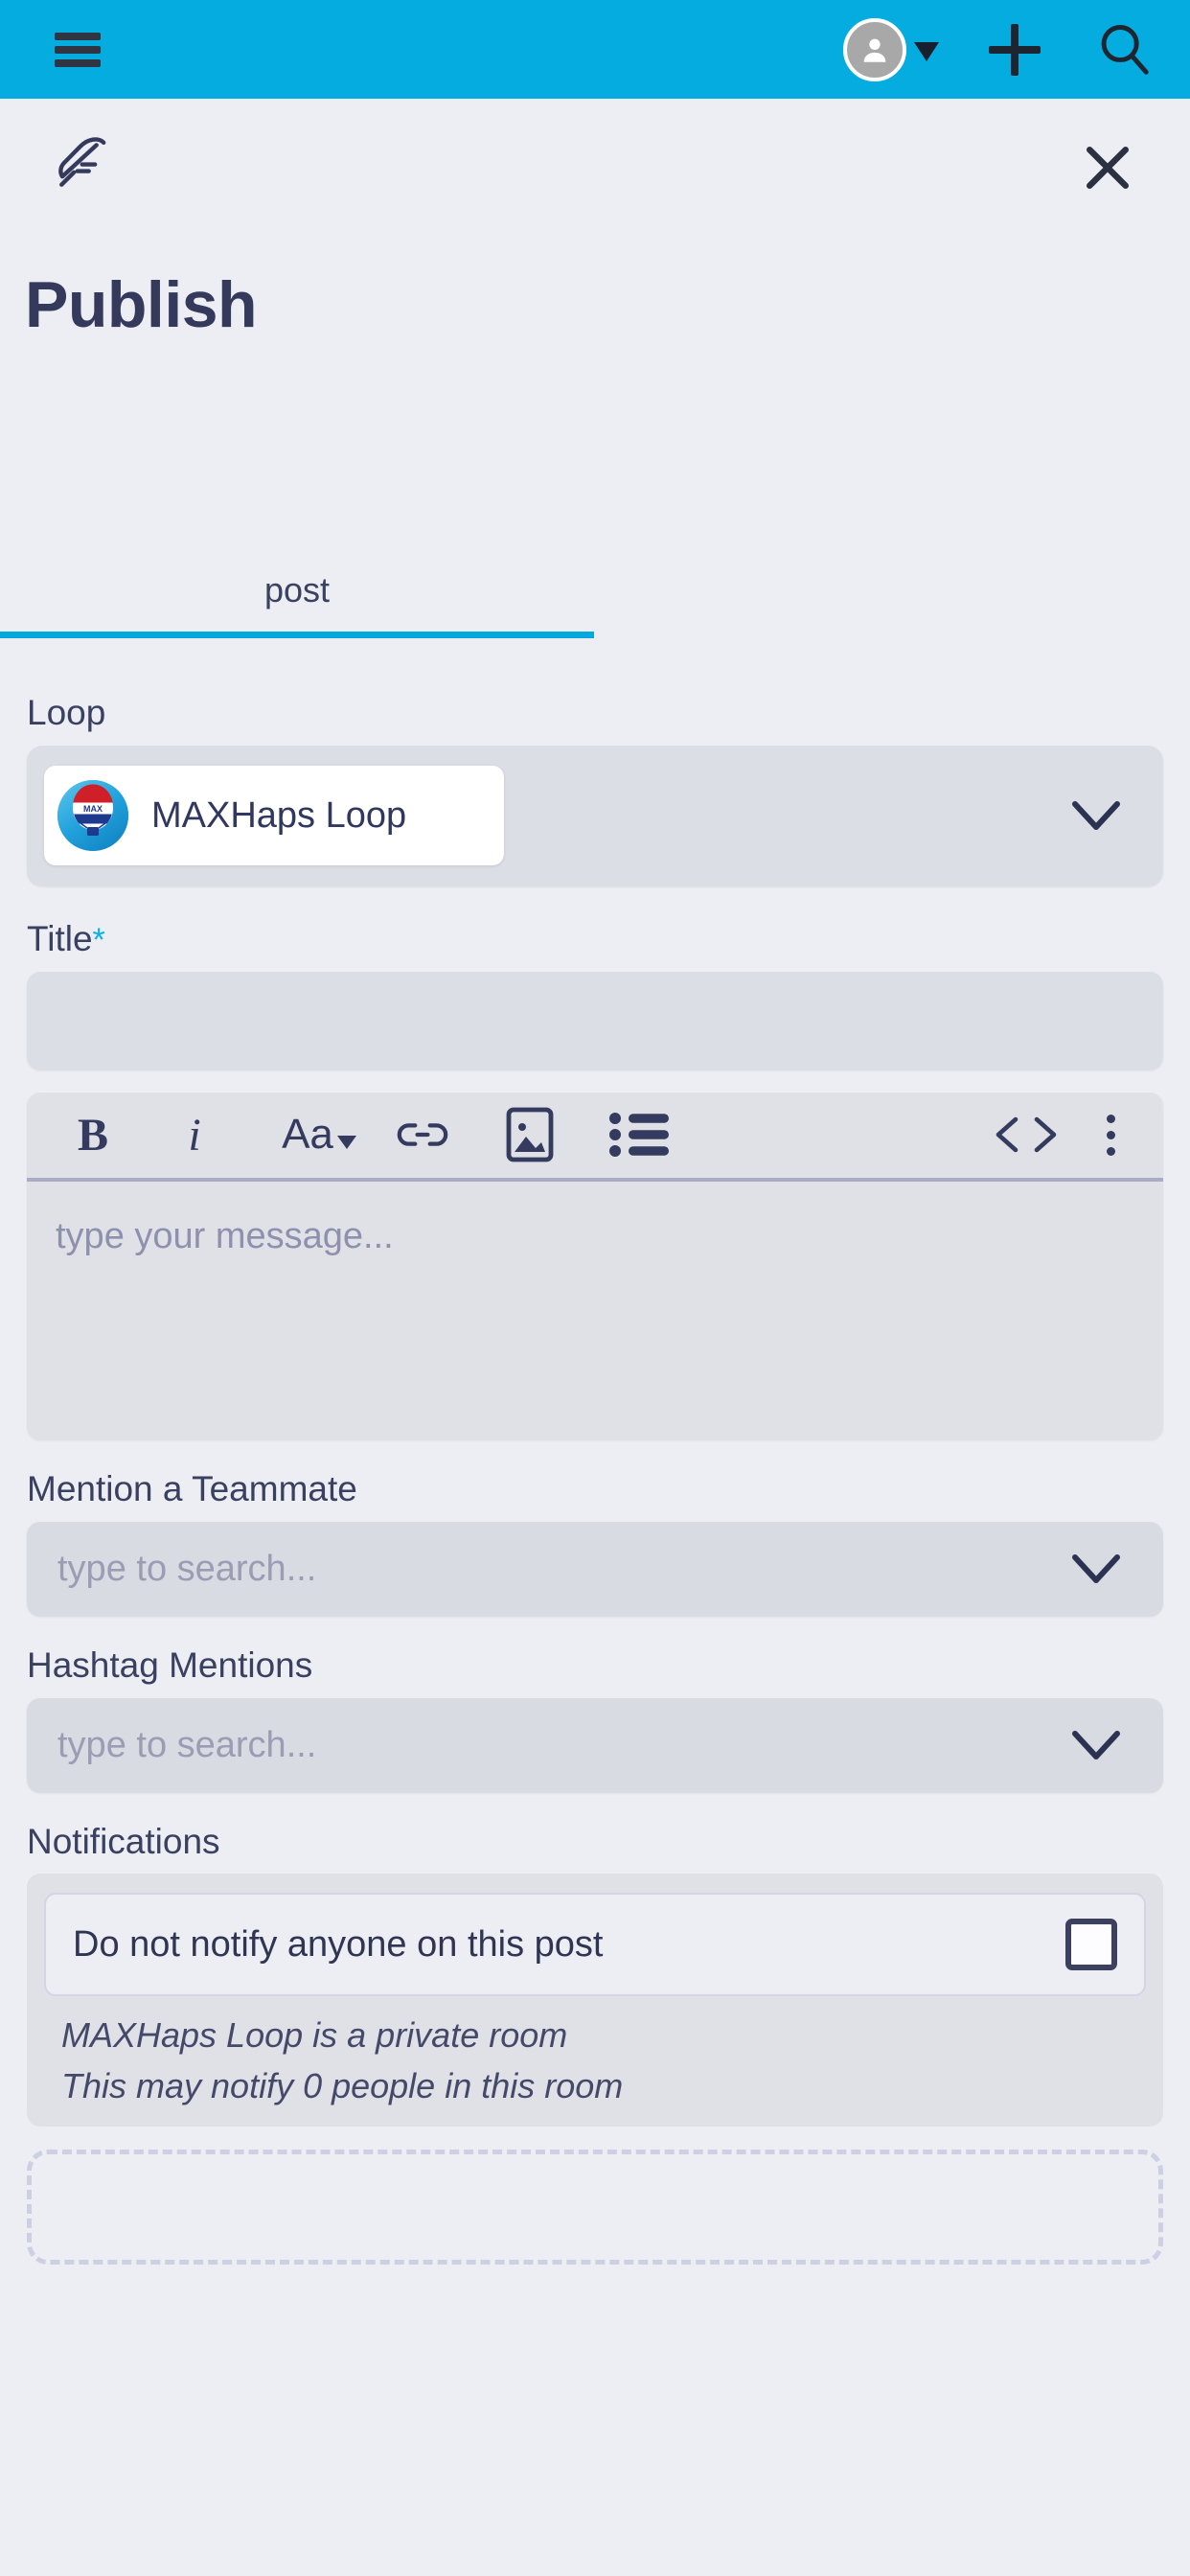  I want to click on close-glyph, so click(1108, 168).